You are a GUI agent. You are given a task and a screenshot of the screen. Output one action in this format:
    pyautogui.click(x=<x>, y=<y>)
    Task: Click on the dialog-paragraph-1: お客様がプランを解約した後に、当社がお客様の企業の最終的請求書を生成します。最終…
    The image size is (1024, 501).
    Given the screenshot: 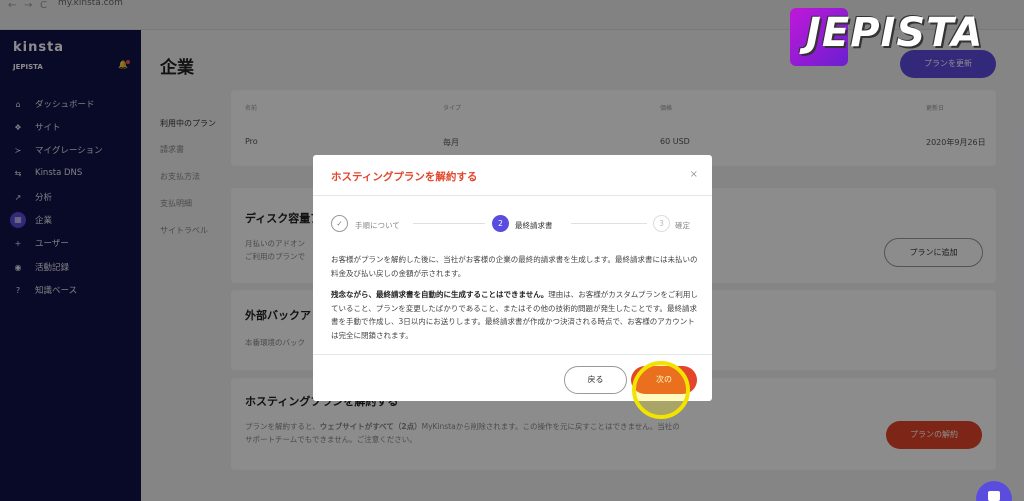 What is the action you would take?
    pyautogui.click(x=514, y=266)
    